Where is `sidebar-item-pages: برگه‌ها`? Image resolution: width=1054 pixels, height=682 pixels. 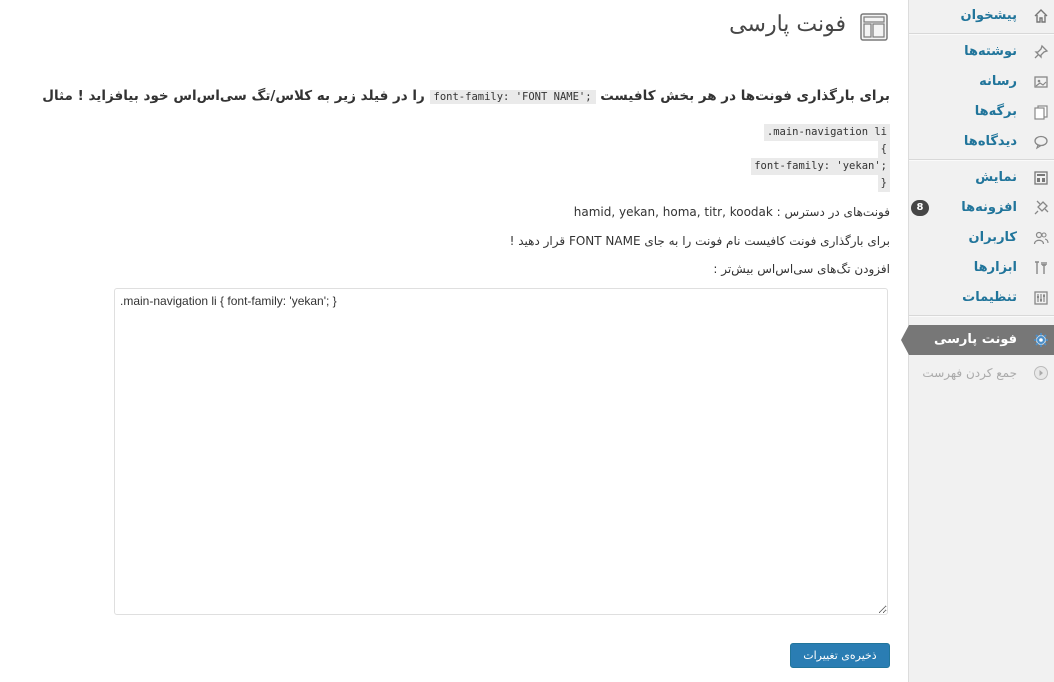
sidebar-item-pages: برگه‌ها is located at coordinates (981, 112).